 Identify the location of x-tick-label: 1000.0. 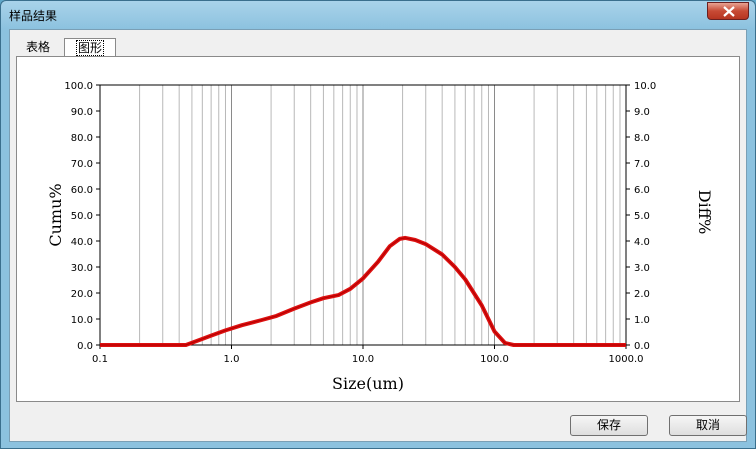
(626, 359).